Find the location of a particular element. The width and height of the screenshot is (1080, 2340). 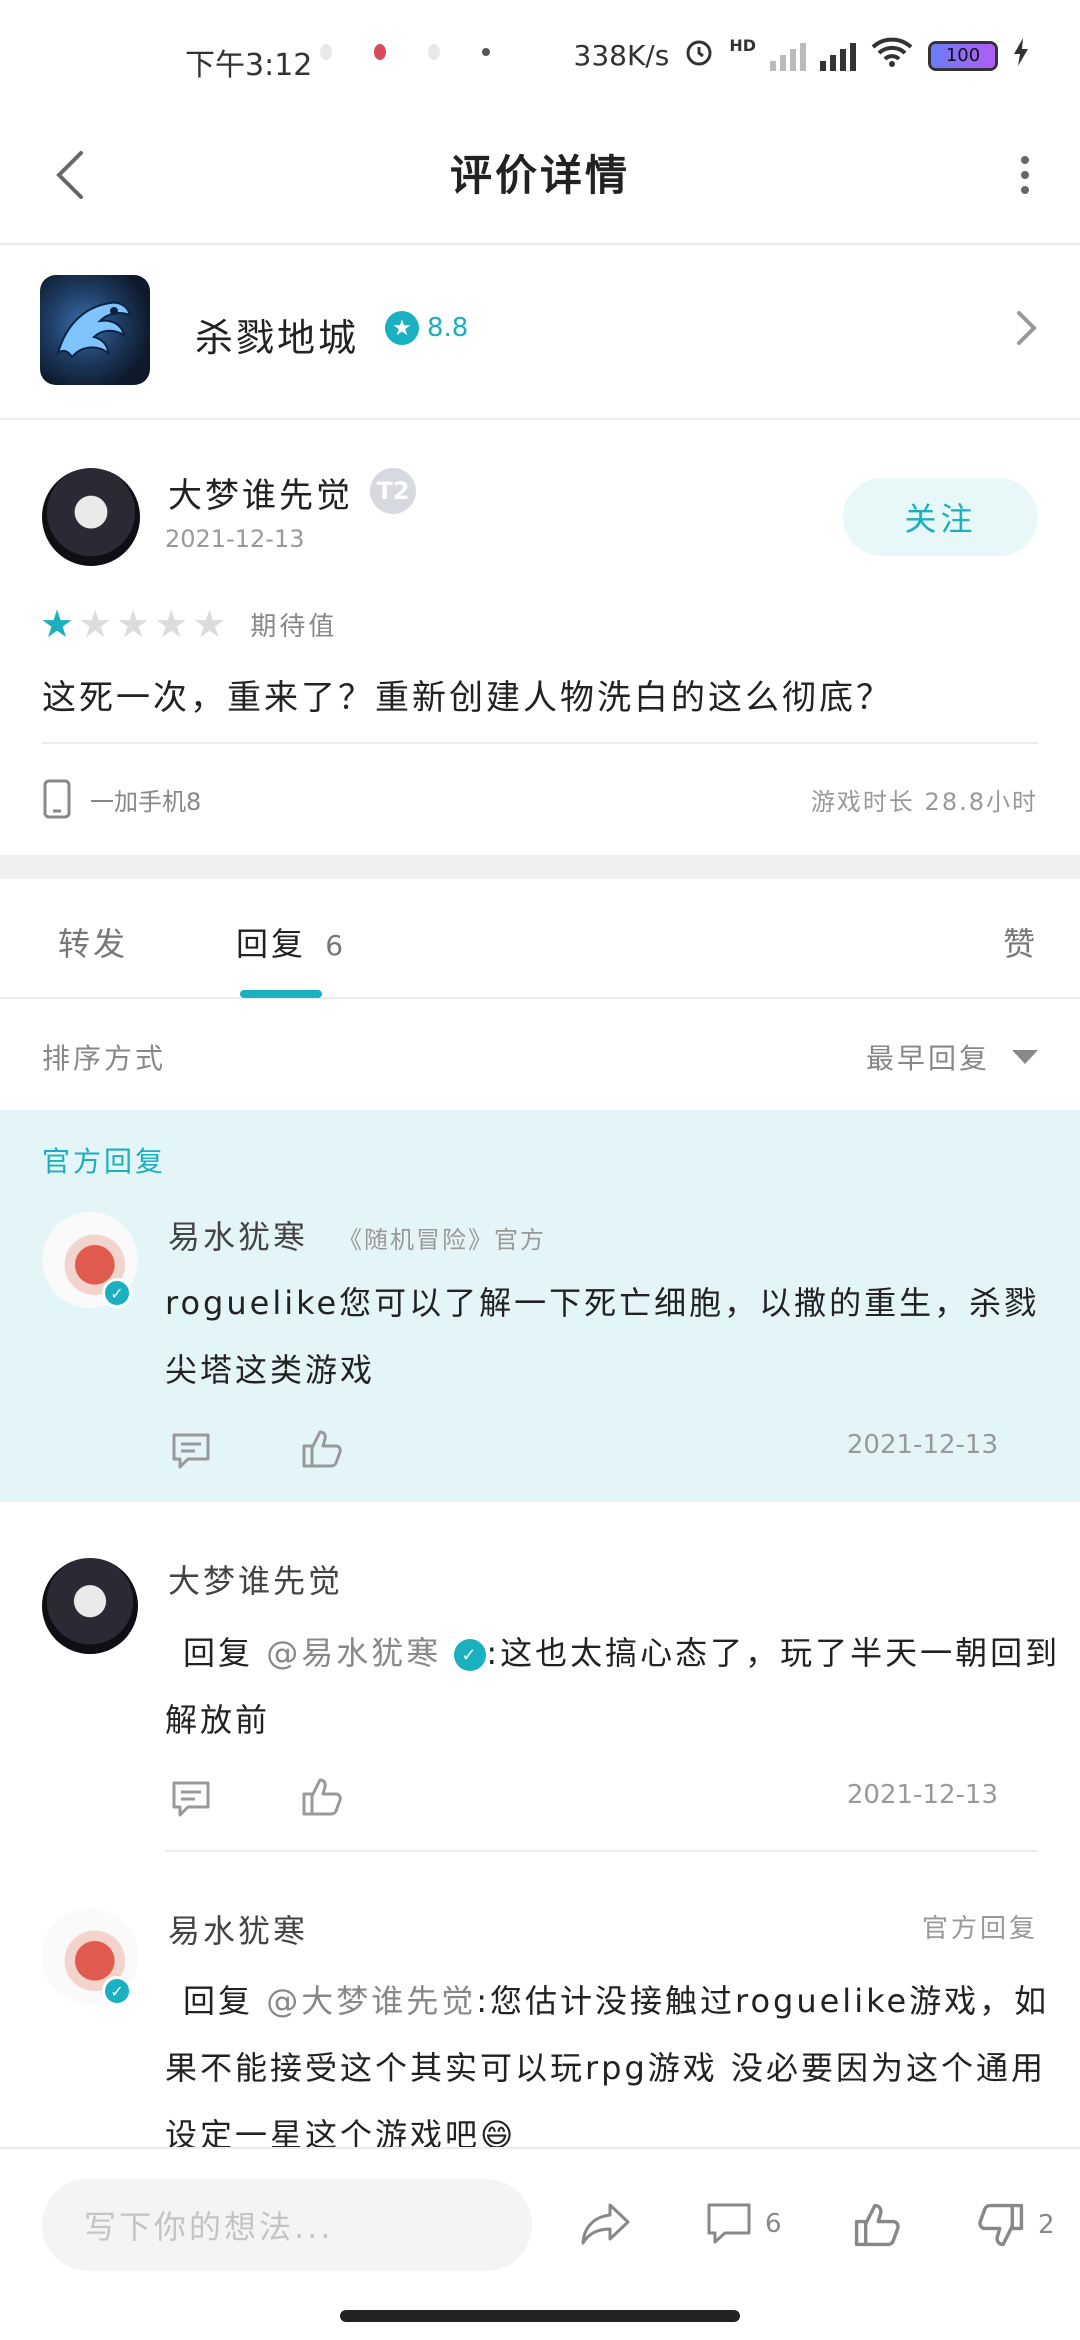

tab-indicator is located at coordinates (281, 994).